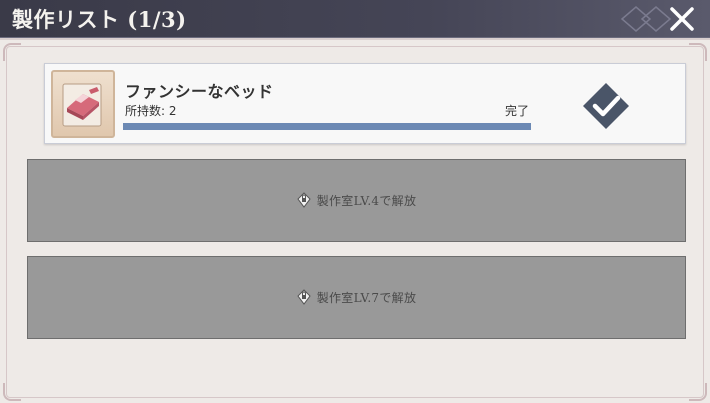  Describe the element at coordinates (606, 106) in the screenshot. I see `check-icon` at that location.